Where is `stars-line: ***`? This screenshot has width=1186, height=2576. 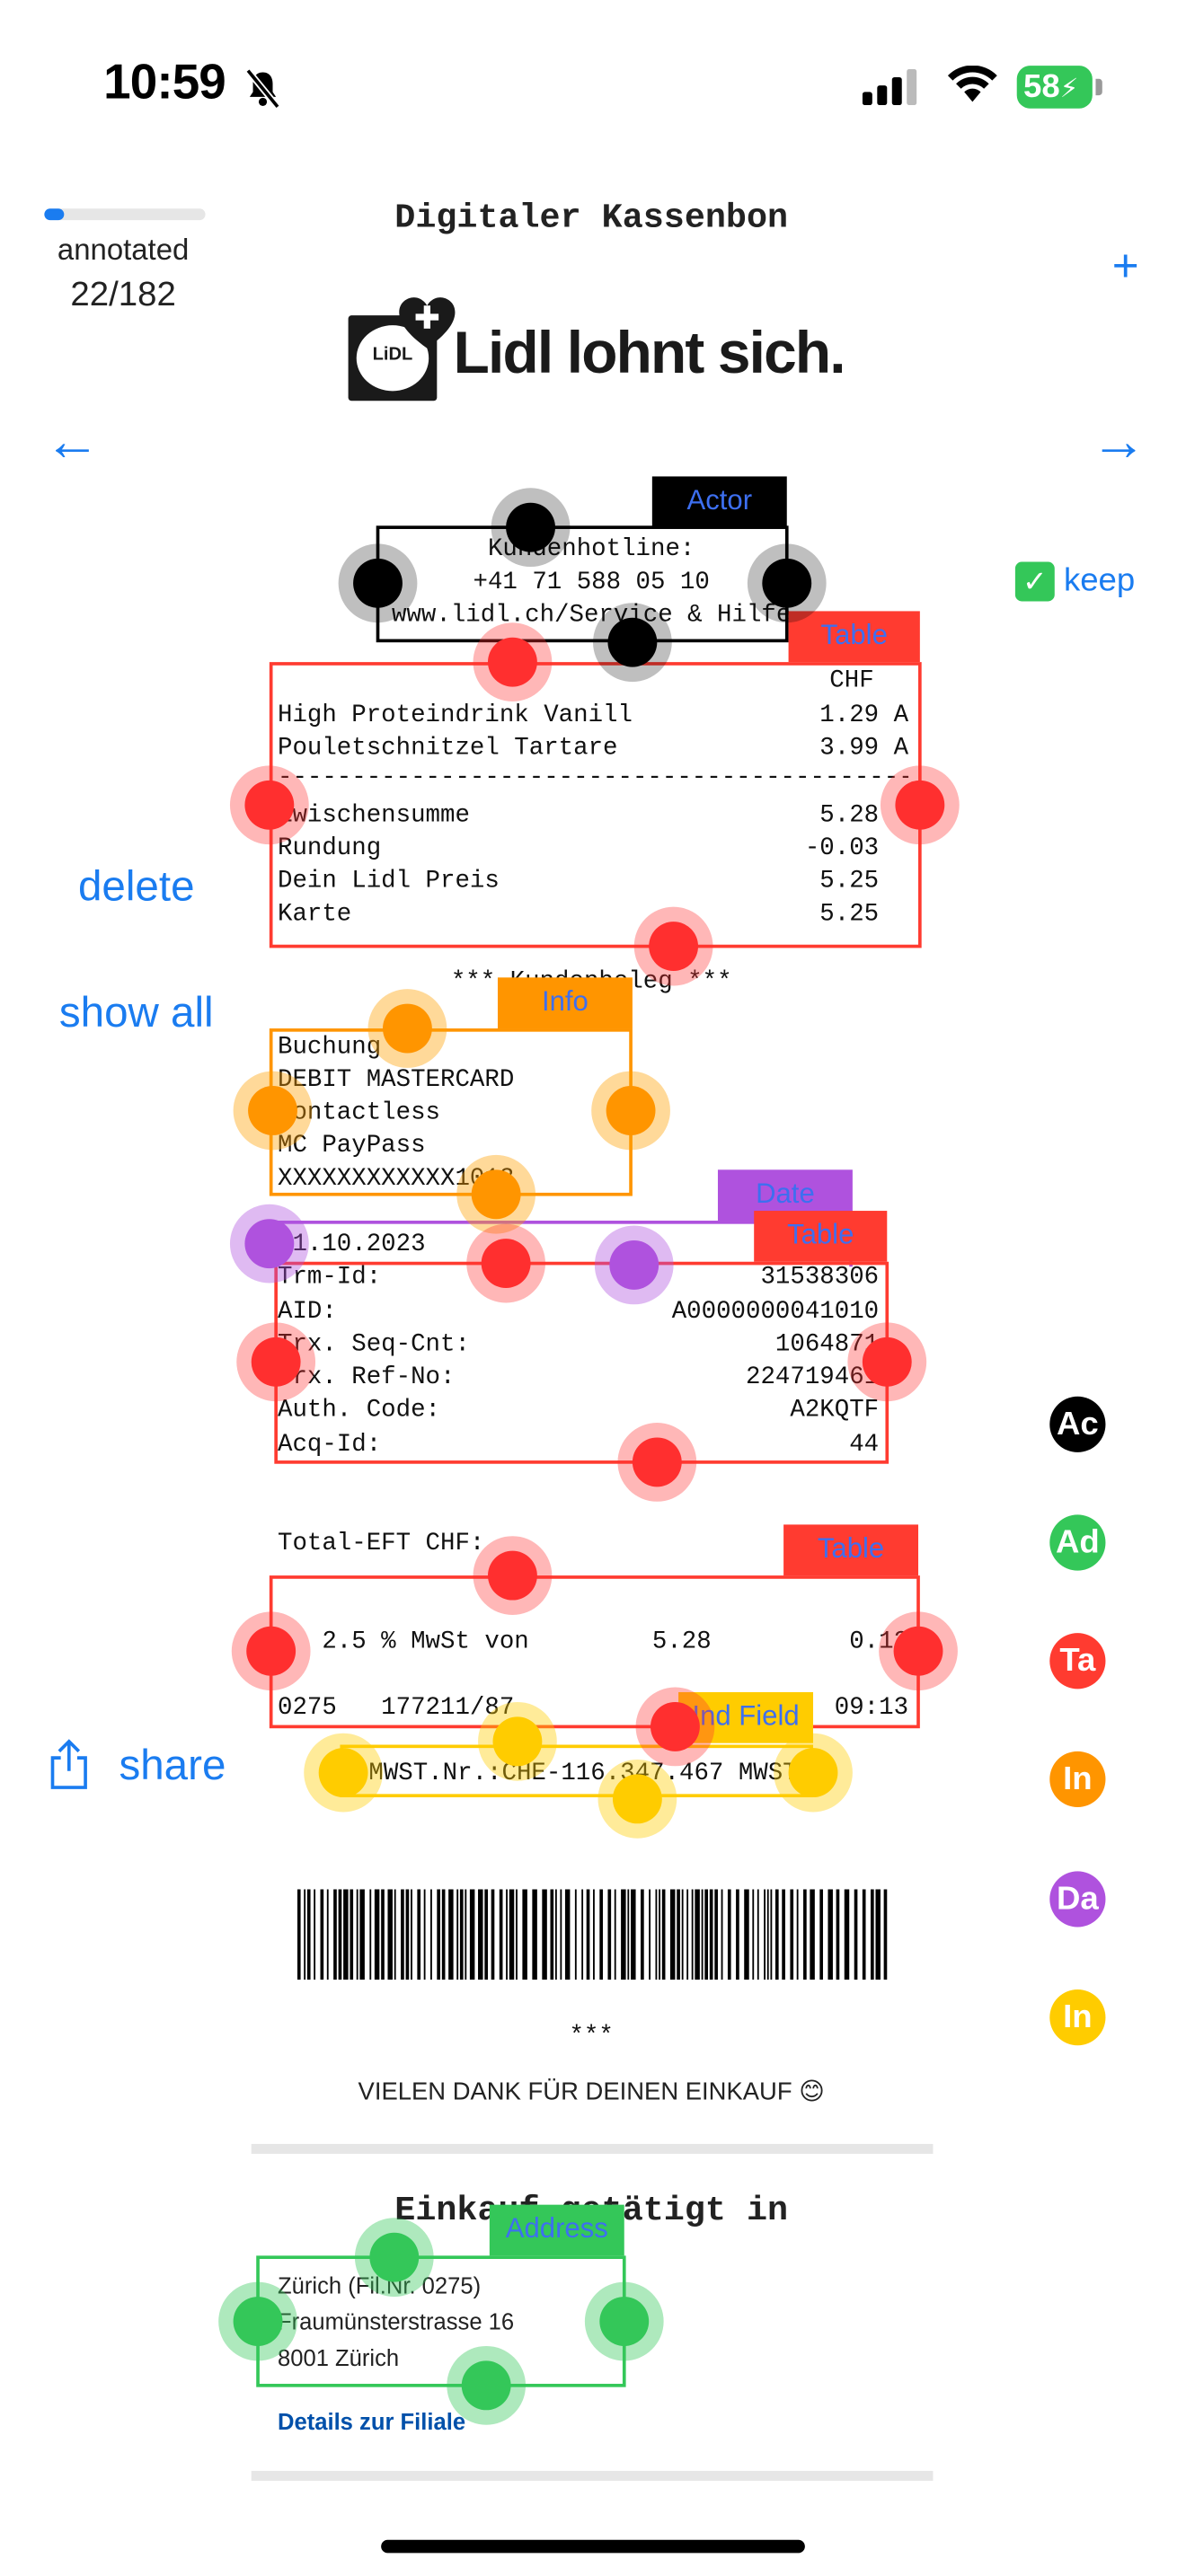 stars-line: *** is located at coordinates (591, 2036).